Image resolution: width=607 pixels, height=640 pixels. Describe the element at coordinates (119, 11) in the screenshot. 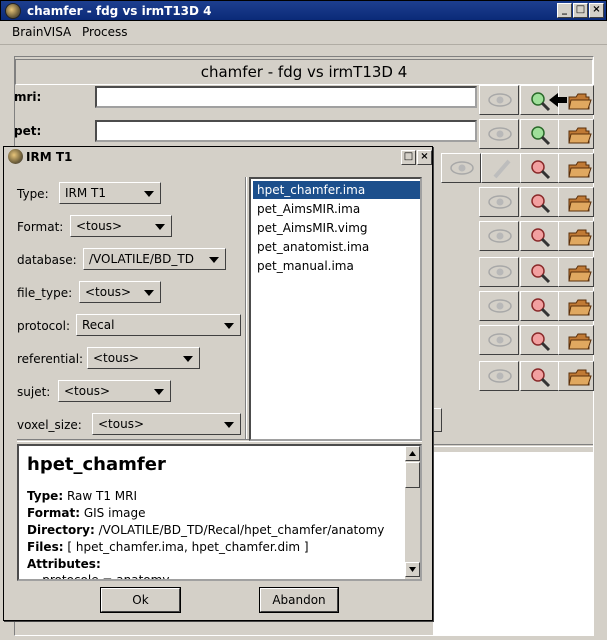

I see `window-title: chamfer - fdg vs irmT13D 4` at that location.